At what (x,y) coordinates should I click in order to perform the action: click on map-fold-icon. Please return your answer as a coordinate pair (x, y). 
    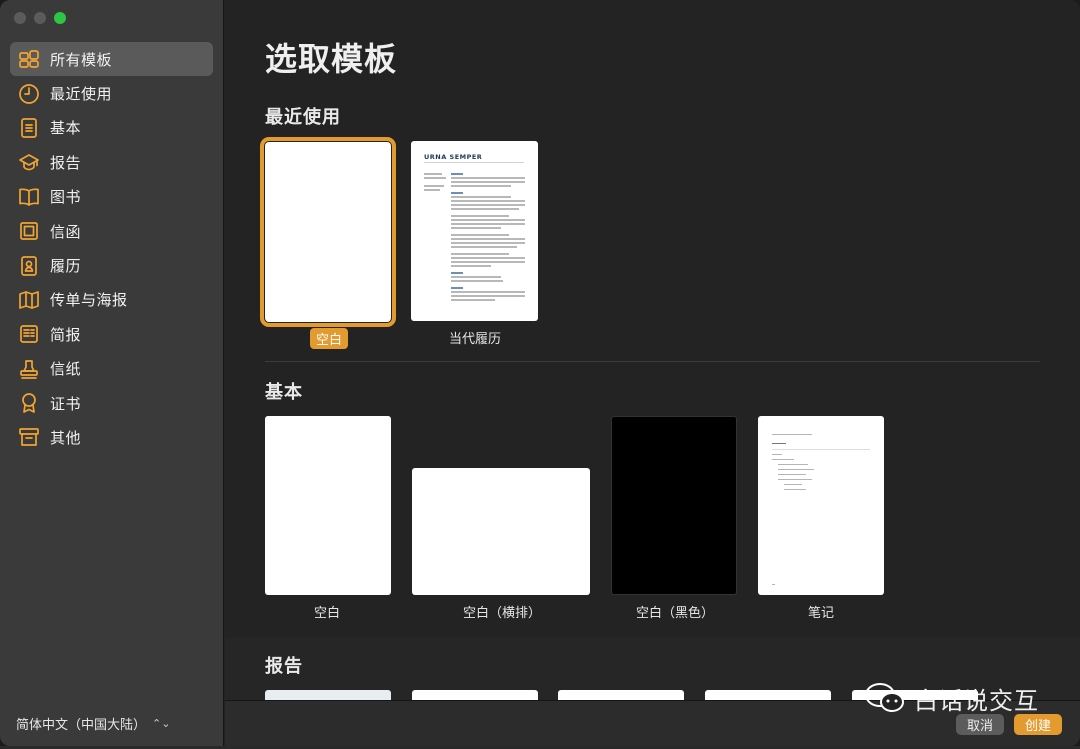
    Looking at the image, I should click on (29, 300).